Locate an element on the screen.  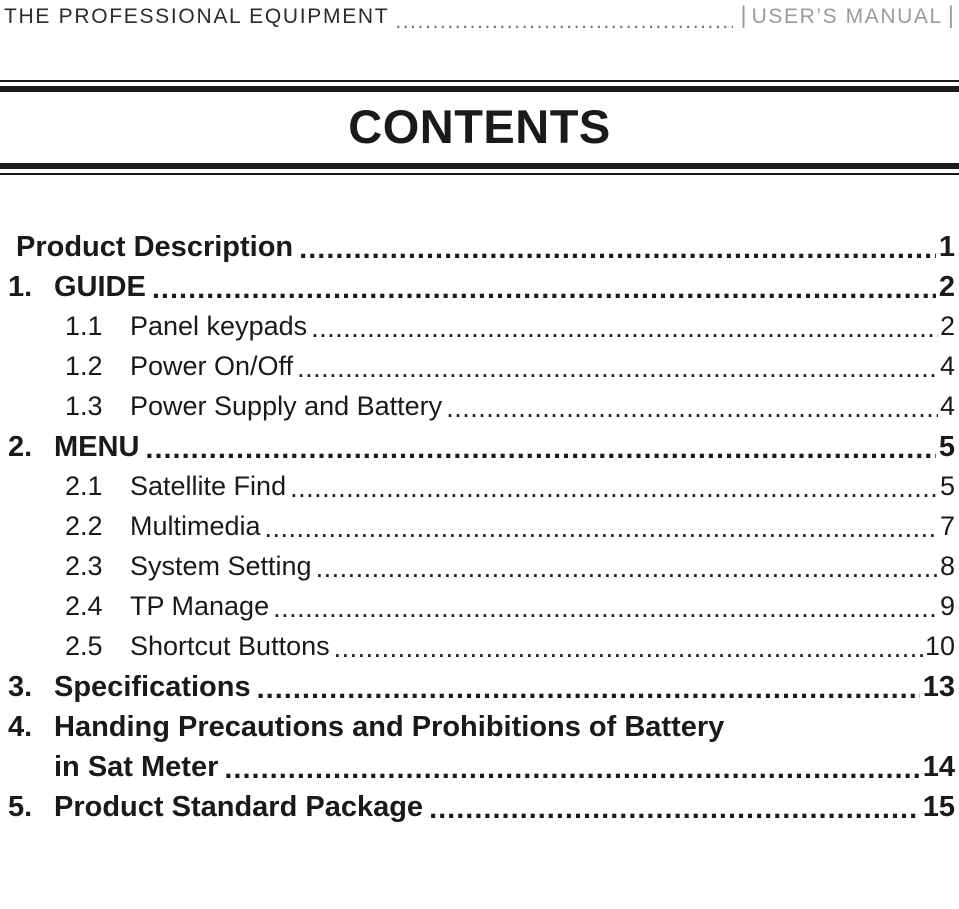
toc-entry-number: 2.1 is located at coordinates (84, 486).